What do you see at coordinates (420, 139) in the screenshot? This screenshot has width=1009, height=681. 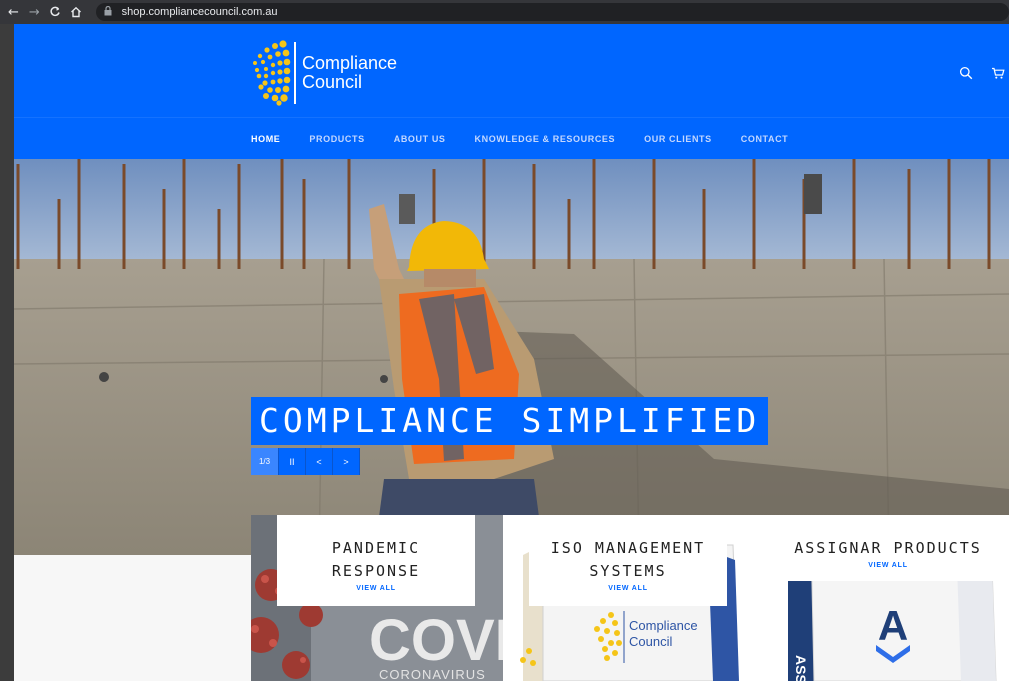 I see `nav-about-us: ABOUT US` at bounding box center [420, 139].